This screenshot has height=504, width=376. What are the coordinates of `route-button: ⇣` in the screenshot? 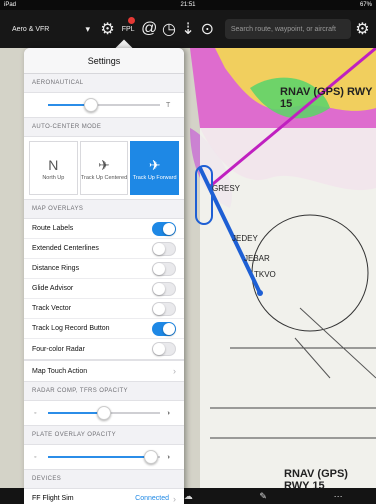 It's located at (188, 29).